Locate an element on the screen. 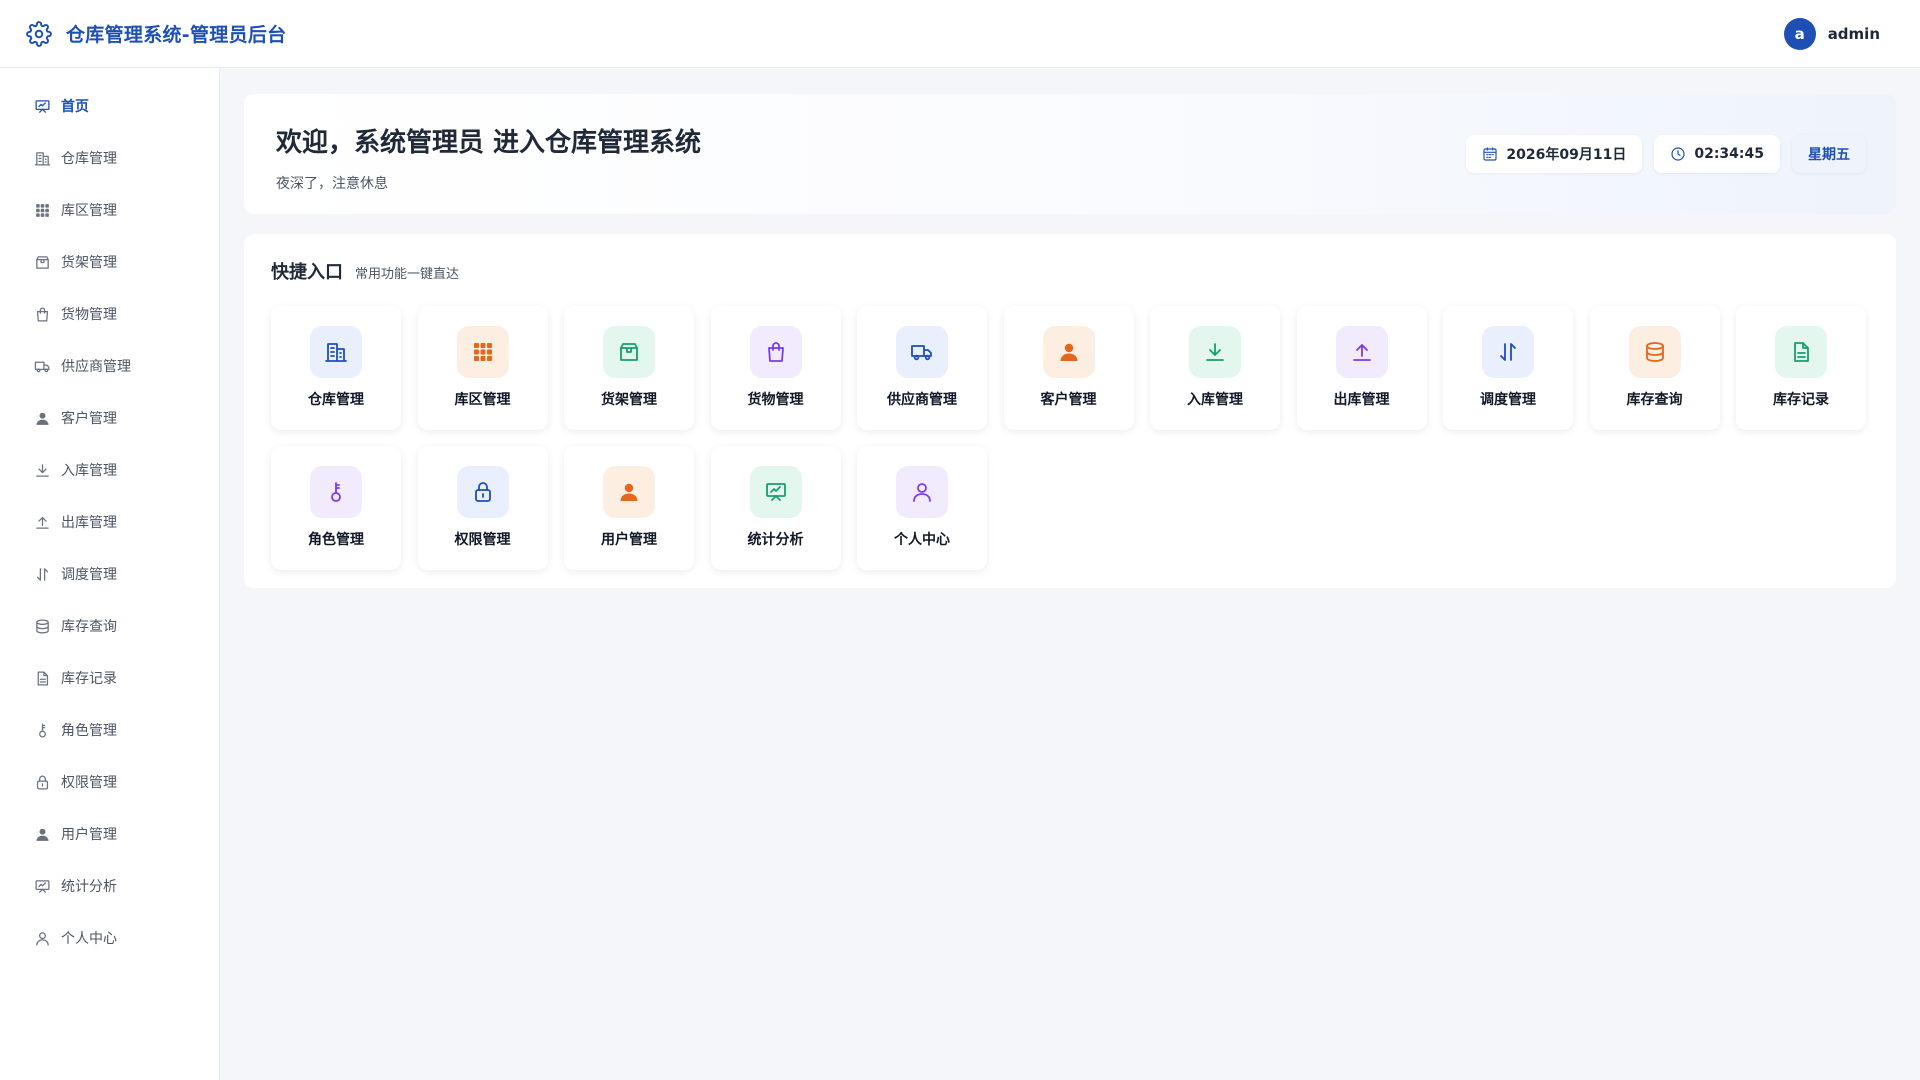 This screenshot has height=1080, width=1920. app-title: 仓库管理系统-管理员后台 is located at coordinates (176, 35).